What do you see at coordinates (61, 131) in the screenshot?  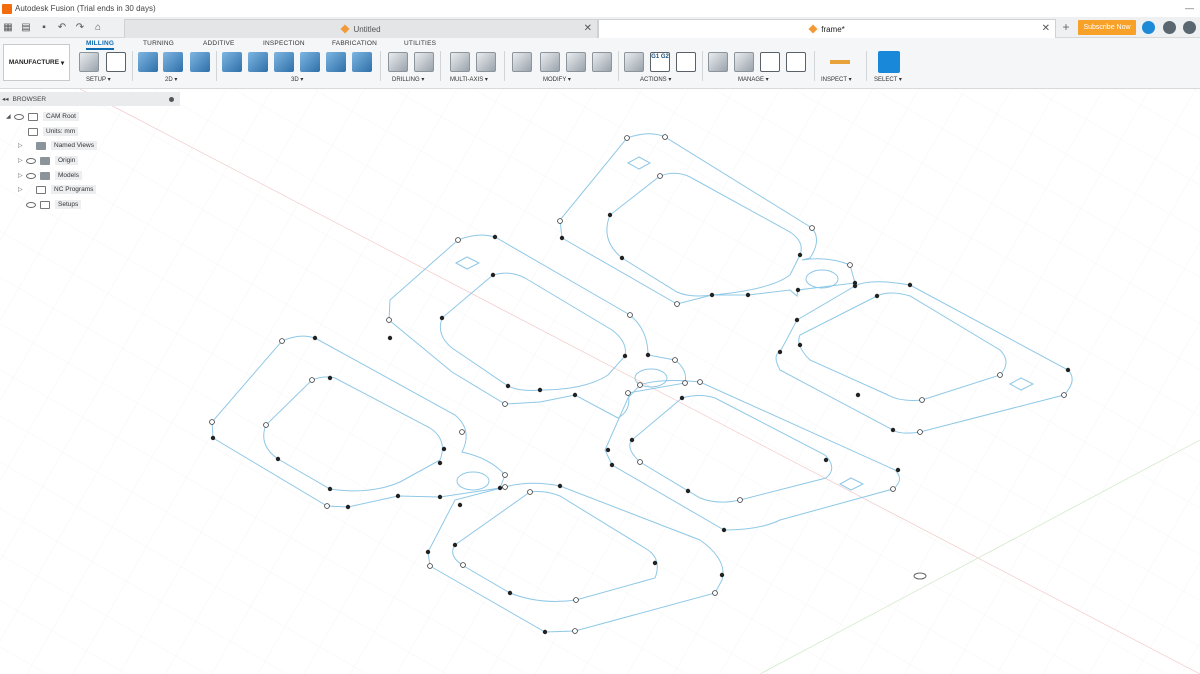 I see `browser-node-label: Units: mm` at bounding box center [61, 131].